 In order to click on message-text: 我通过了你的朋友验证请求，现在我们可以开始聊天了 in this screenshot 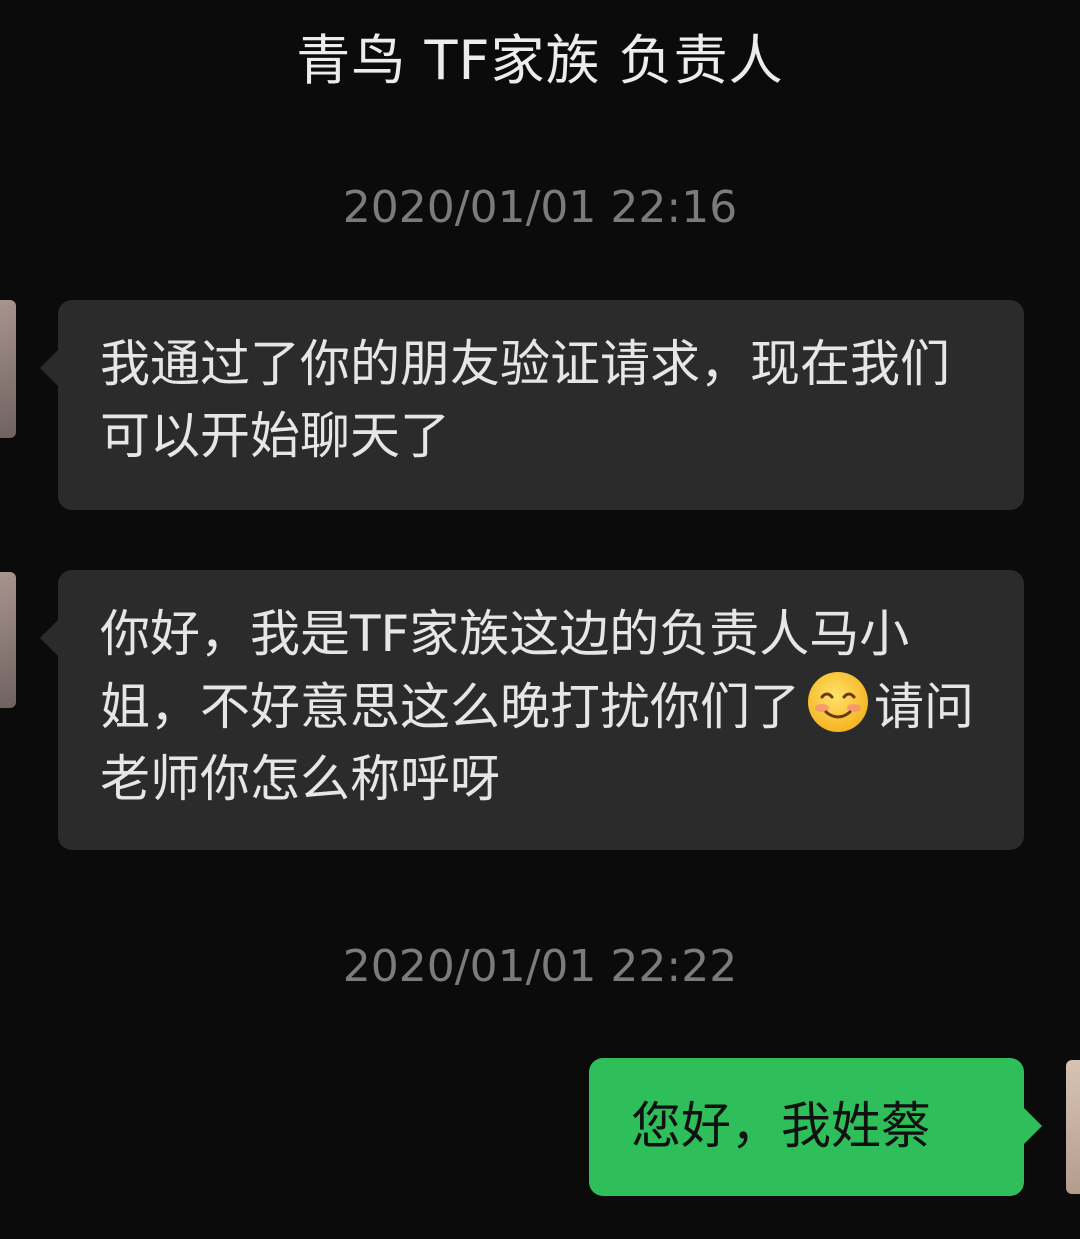, I will do `click(525, 400)`.